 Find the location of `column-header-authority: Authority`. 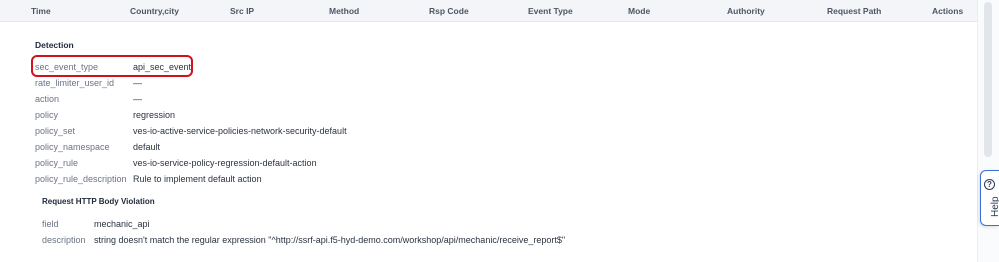

column-header-authority: Authority is located at coordinates (746, 11).